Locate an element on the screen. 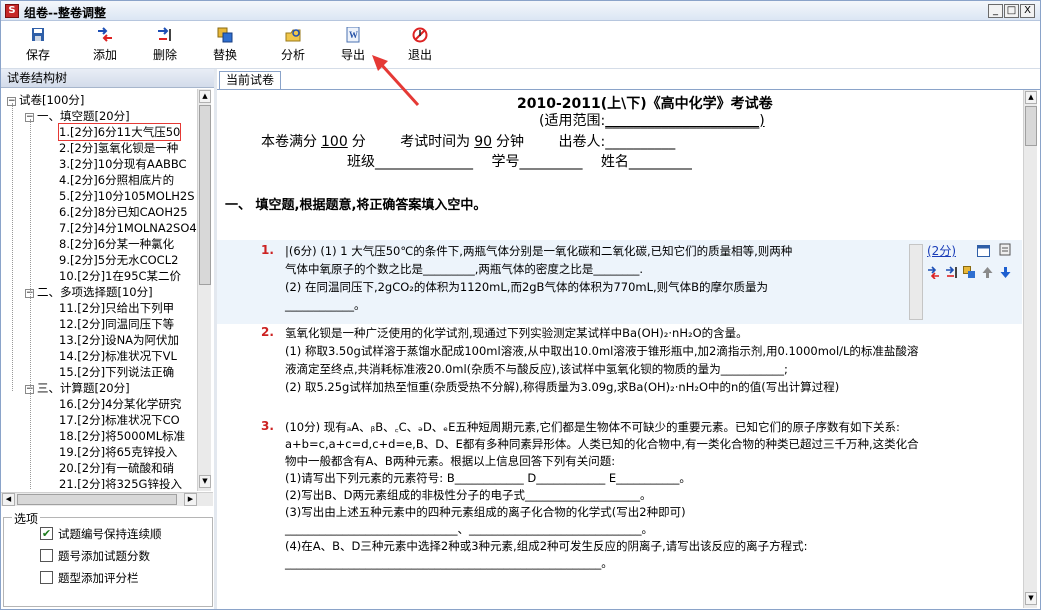 The height and width of the screenshot is (610, 1041). tree-question-item: 21.[2分]将325G锌投入 is located at coordinates (120, 482).